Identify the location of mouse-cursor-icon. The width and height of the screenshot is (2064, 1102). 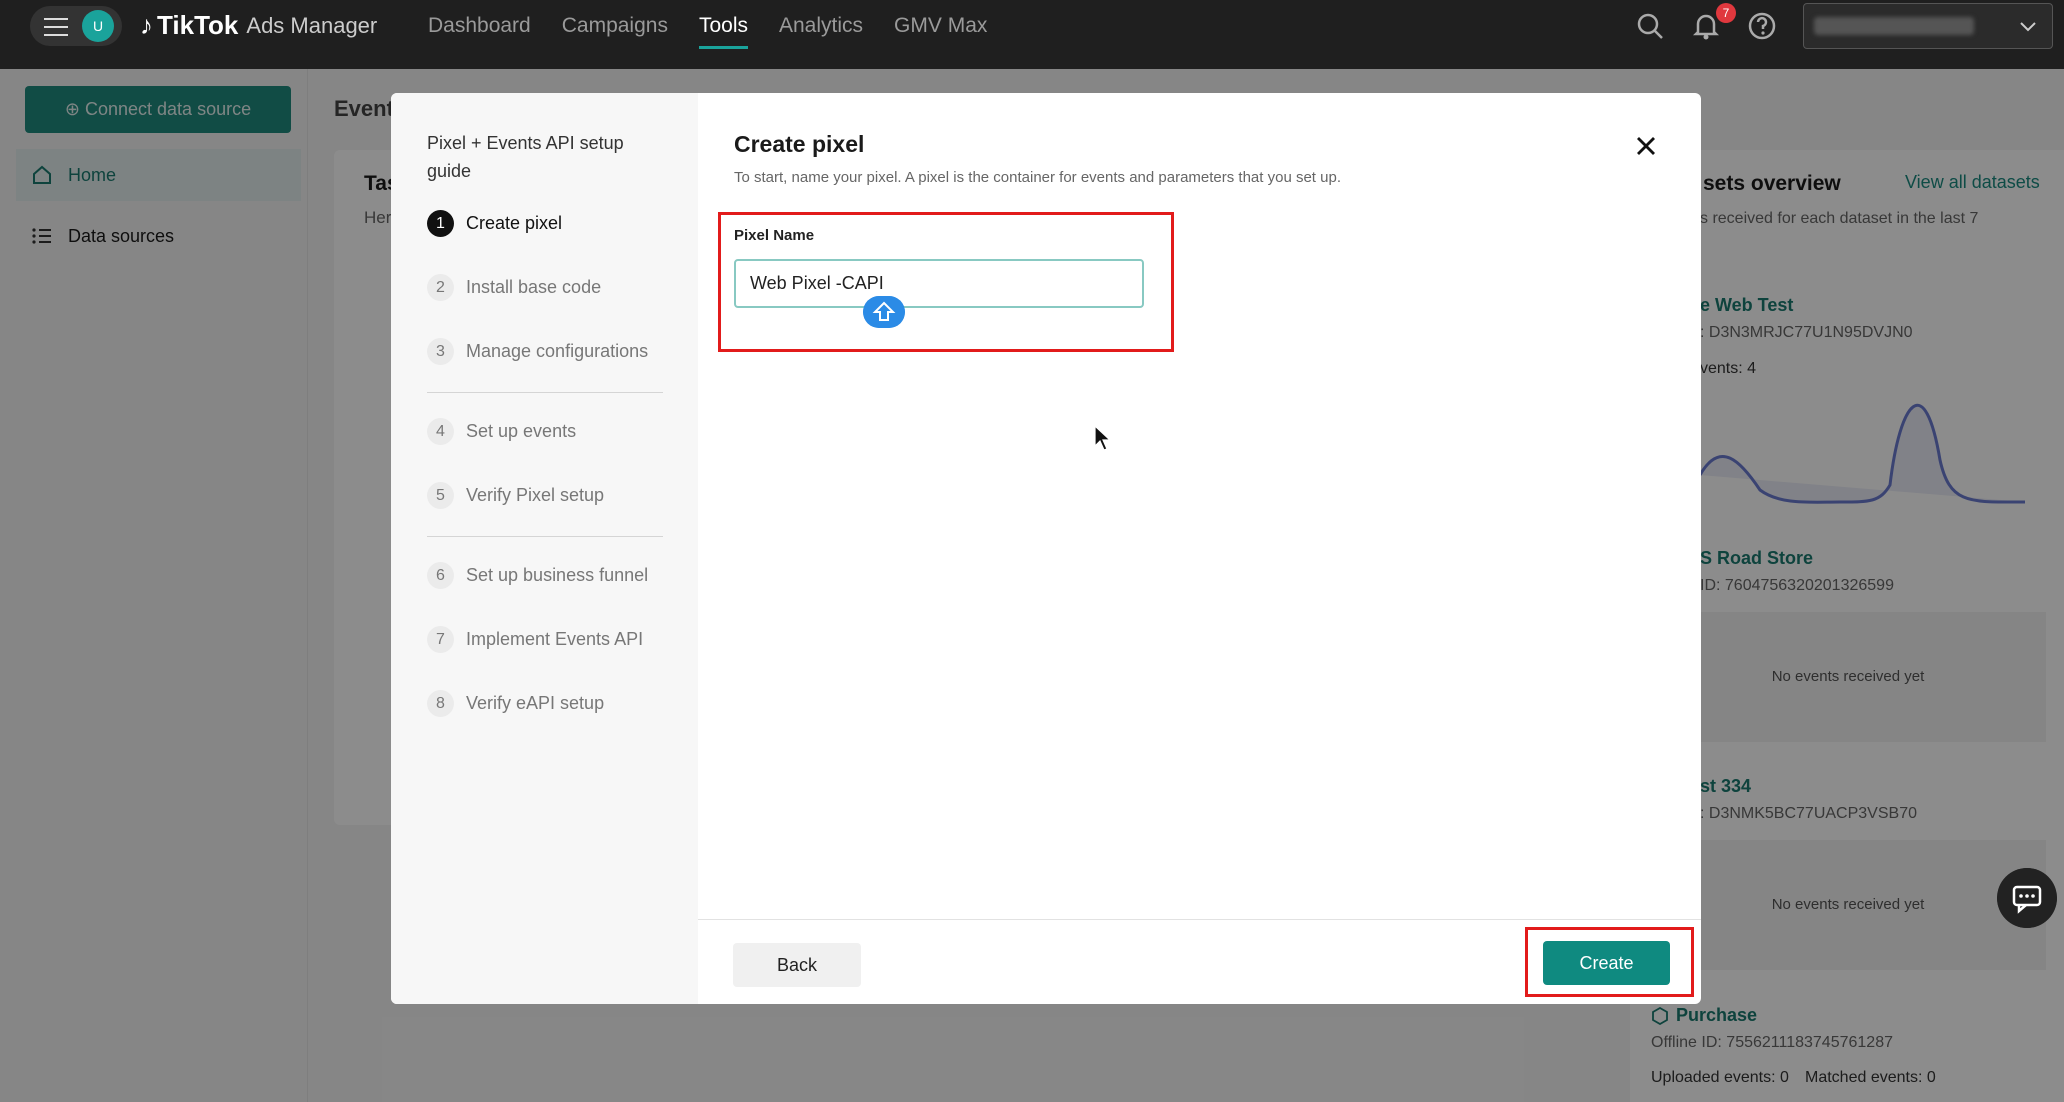
(1103, 437).